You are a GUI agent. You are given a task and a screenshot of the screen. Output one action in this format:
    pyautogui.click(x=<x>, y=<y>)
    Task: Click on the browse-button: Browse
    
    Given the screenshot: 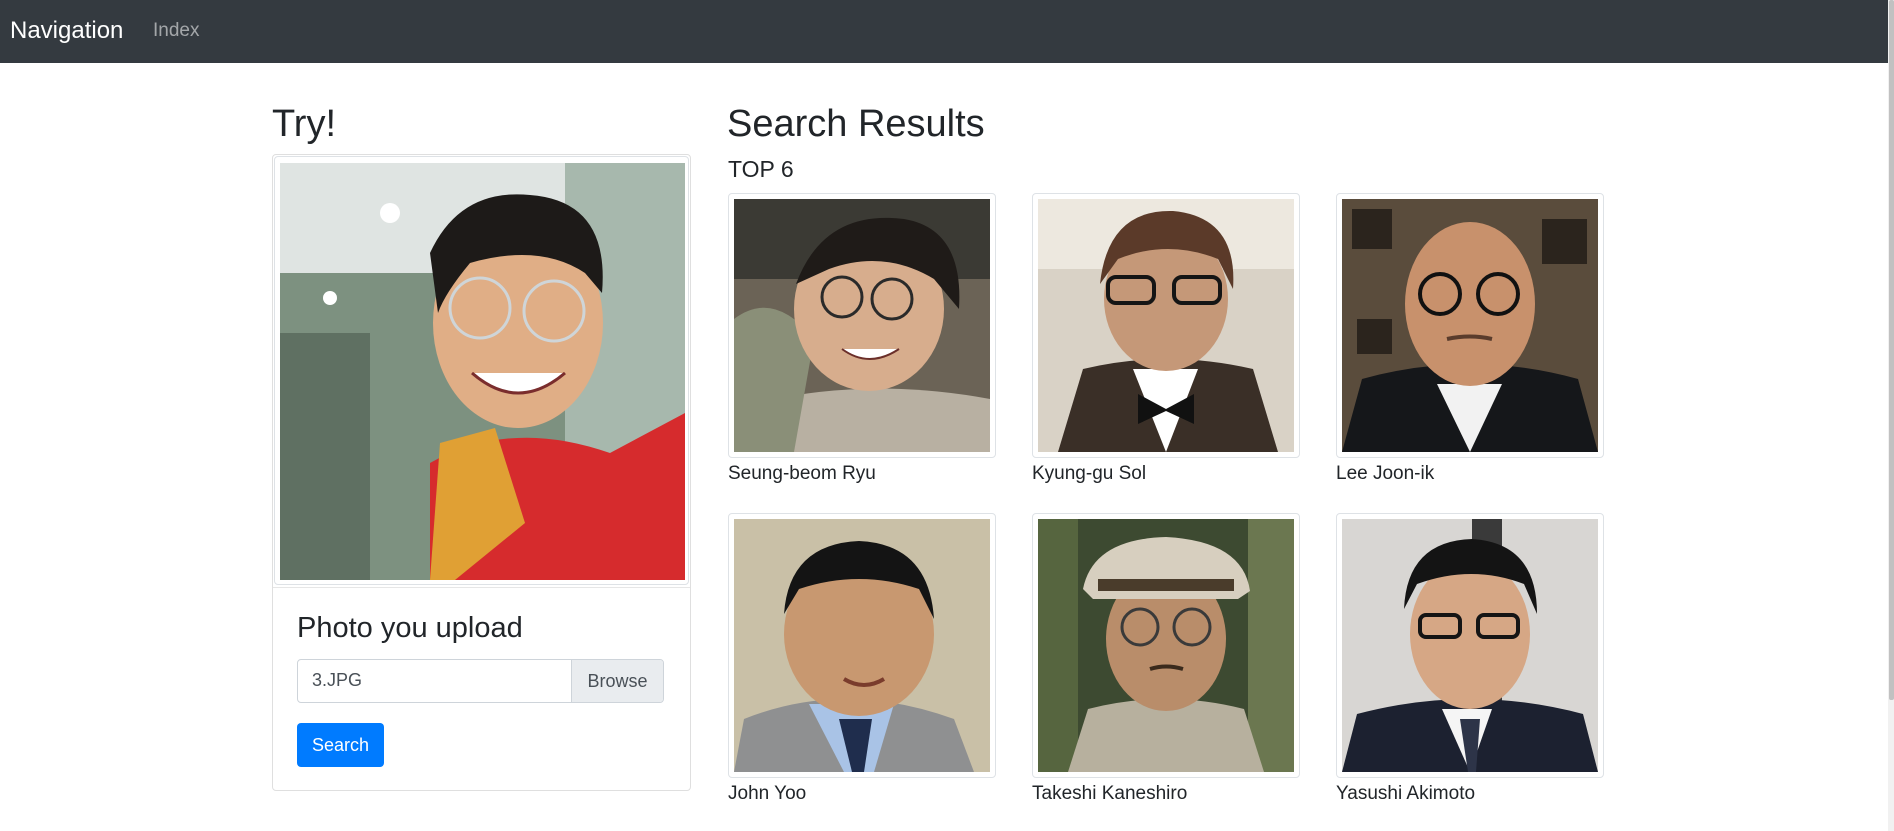 What is the action you would take?
    pyautogui.click(x=617, y=681)
    